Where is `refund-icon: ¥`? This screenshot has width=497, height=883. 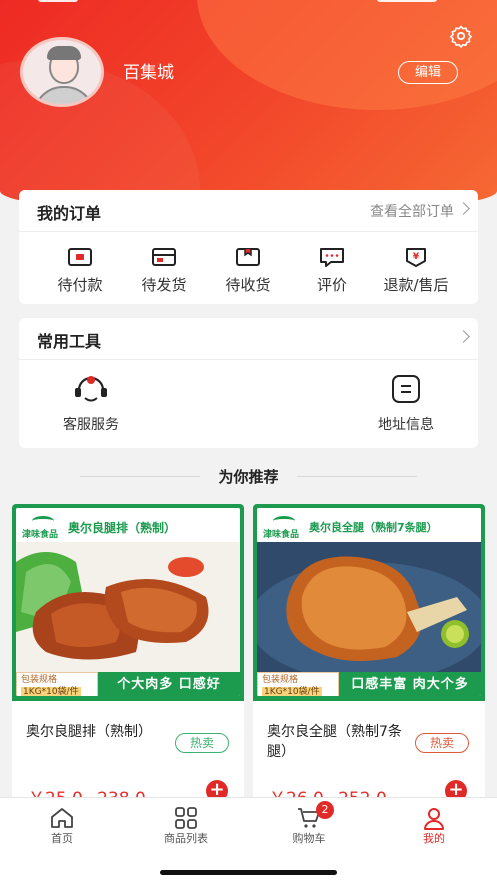 refund-icon: ¥ is located at coordinates (416, 257).